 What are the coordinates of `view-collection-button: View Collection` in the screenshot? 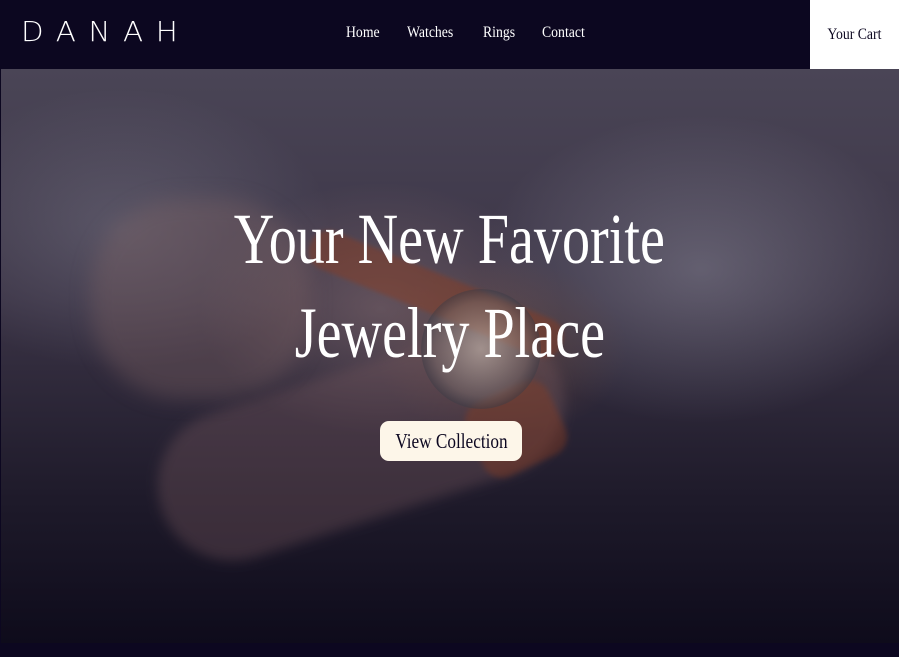 It's located at (451, 441).